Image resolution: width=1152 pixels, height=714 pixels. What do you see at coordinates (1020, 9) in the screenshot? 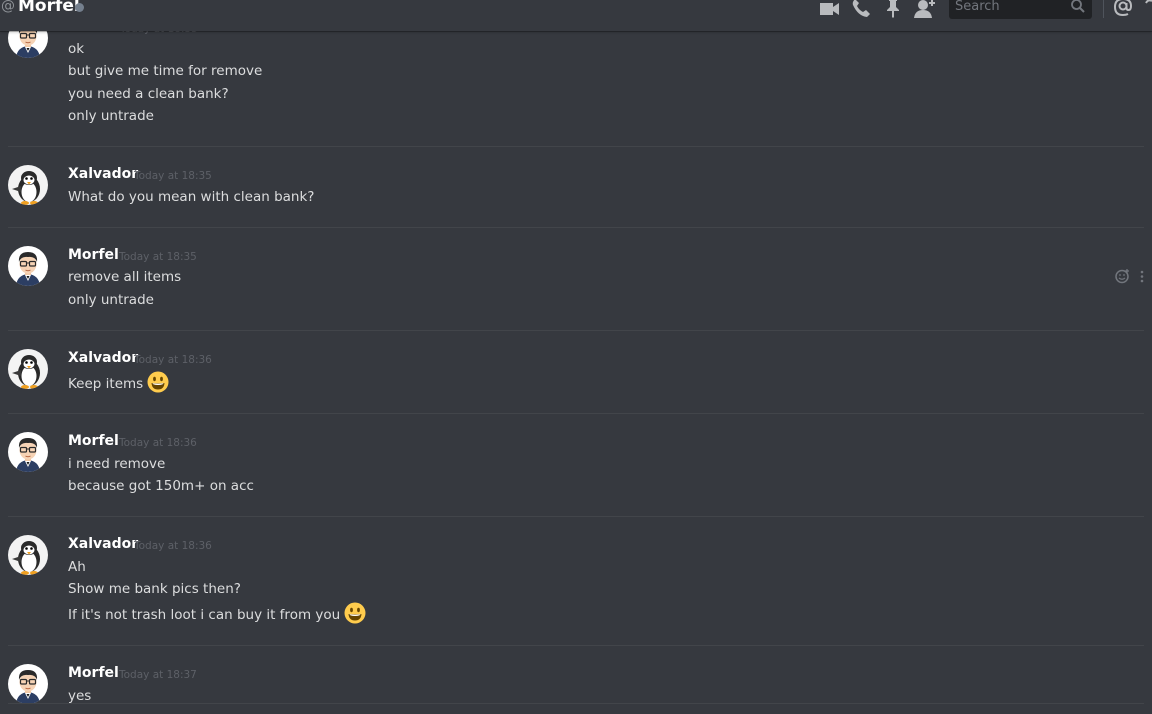
I see `search-box: Search` at bounding box center [1020, 9].